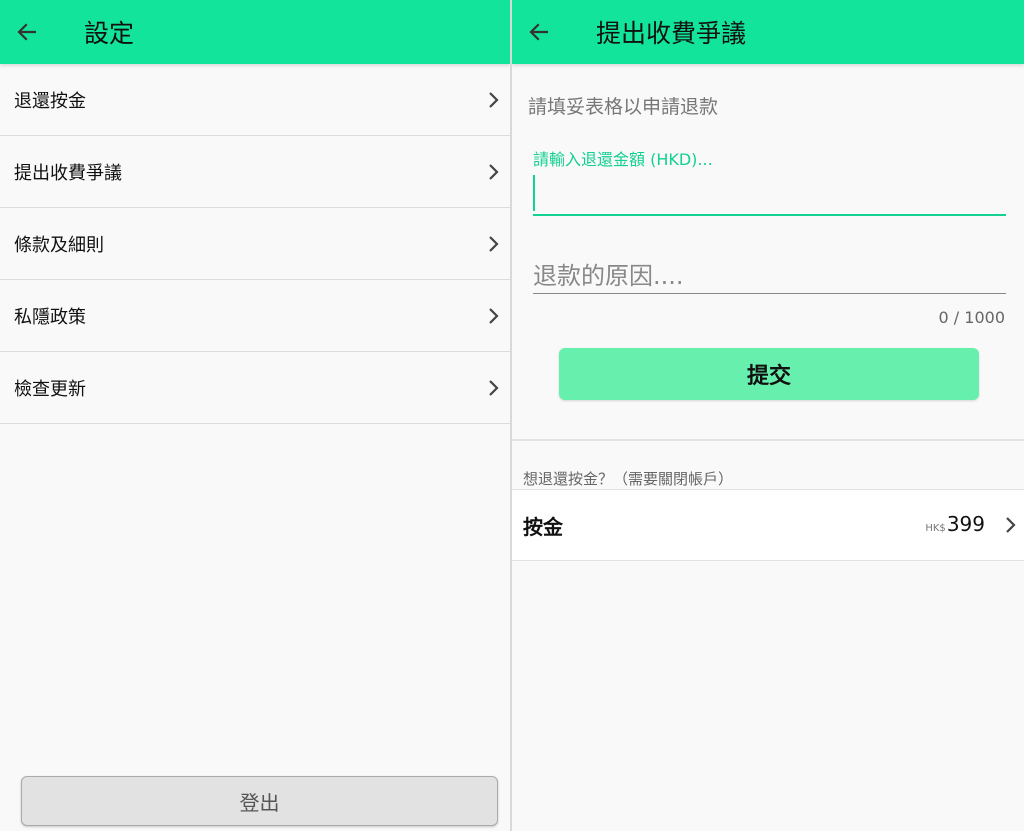 The width and height of the screenshot is (1024, 831). Describe the element at coordinates (109, 33) in the screenshot. I see `page-title: 設定` at that location.